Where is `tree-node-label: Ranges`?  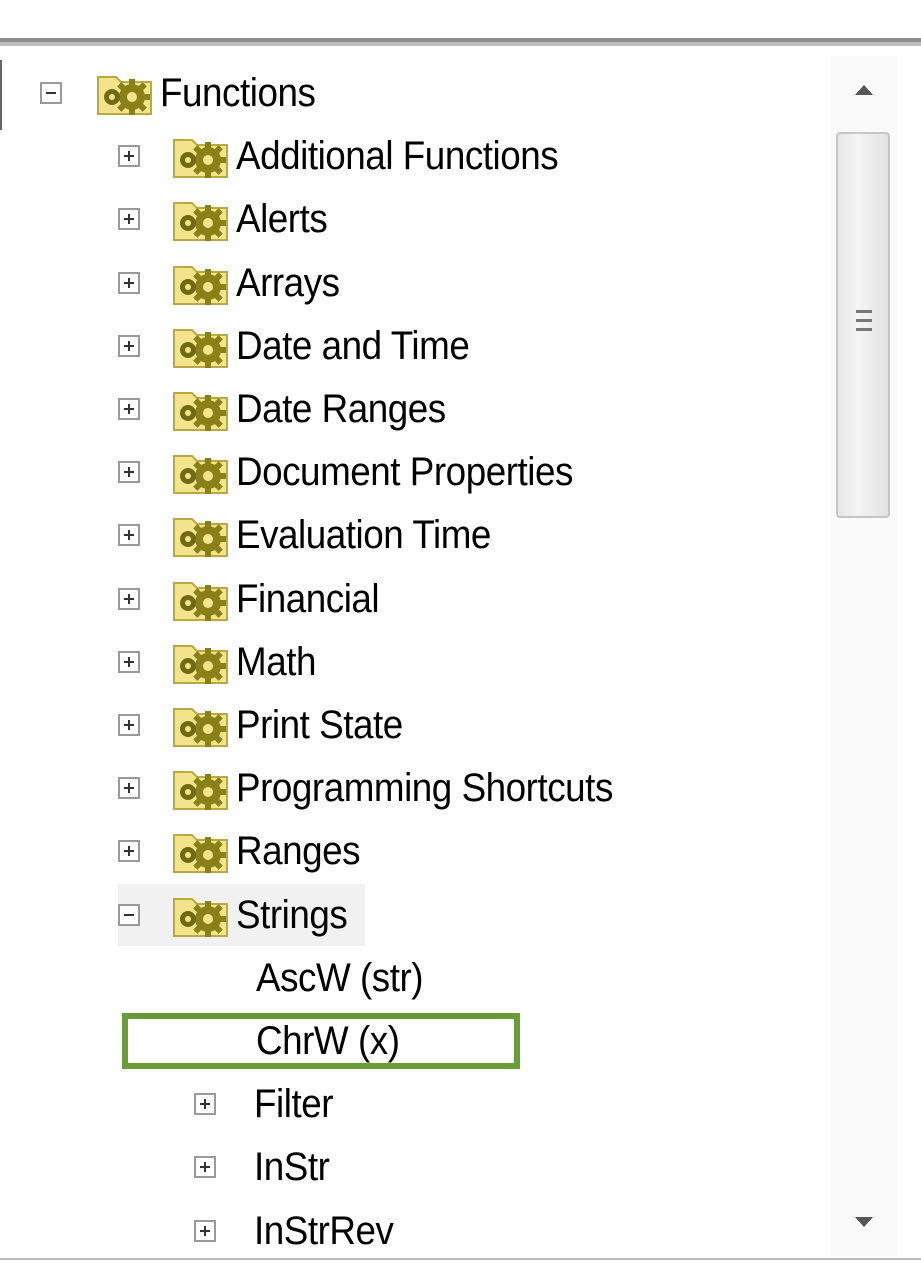
tree-node-label: Ranges is located at coordinates (298, 851).